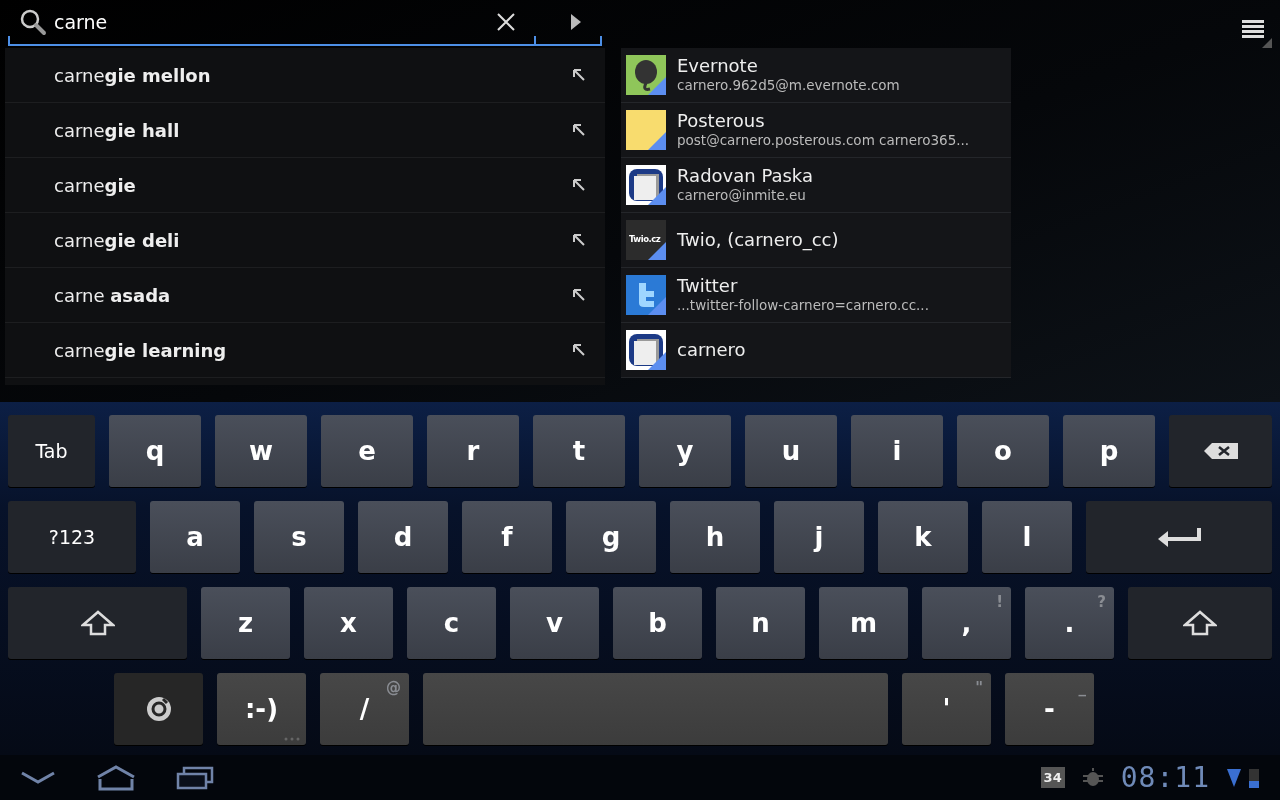 This screenshot has width=1280, height=800. I want to click on recent-apps-button, so click(195, 777).